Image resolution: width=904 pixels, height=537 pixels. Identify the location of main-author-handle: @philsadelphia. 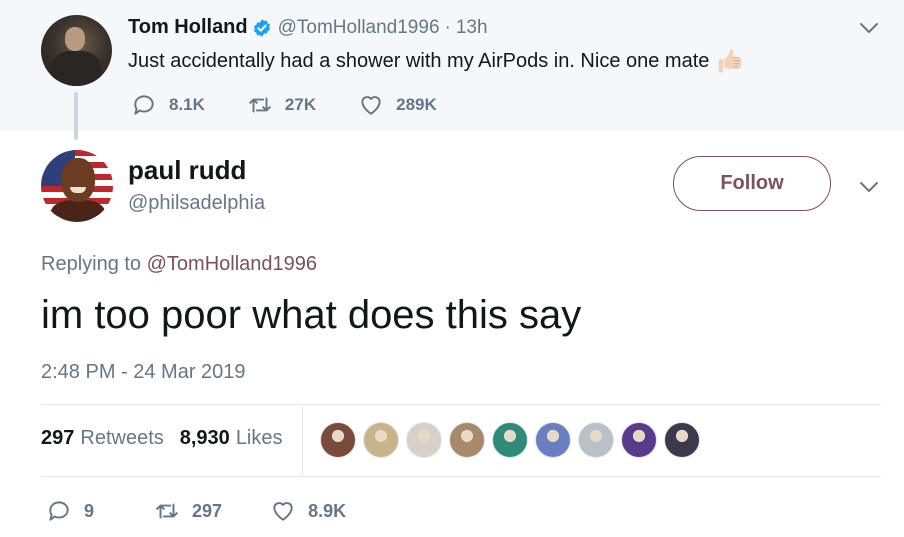
(196, 203).